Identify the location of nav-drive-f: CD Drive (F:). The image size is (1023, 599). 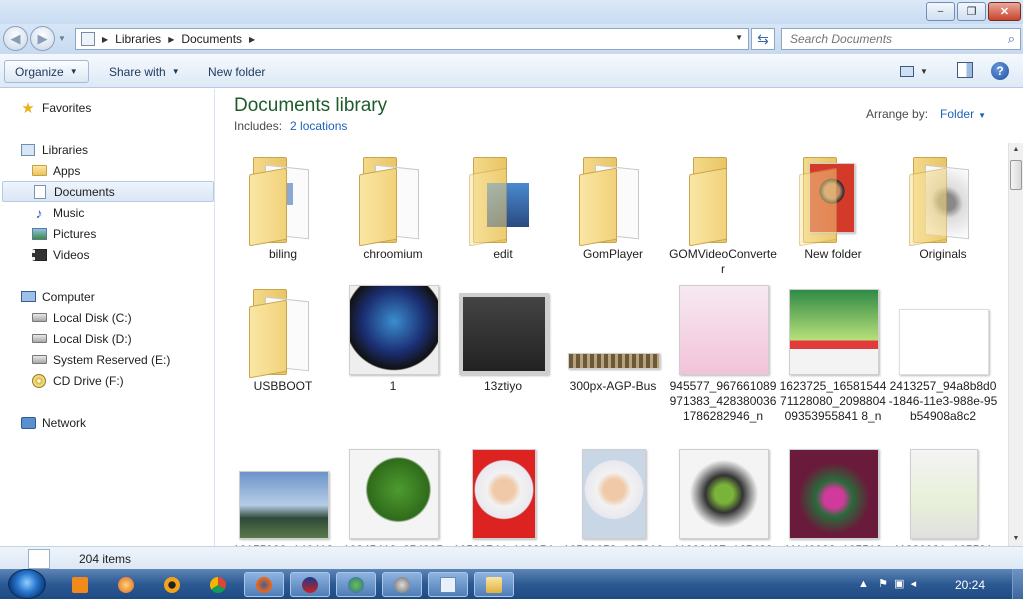
(77, 380).